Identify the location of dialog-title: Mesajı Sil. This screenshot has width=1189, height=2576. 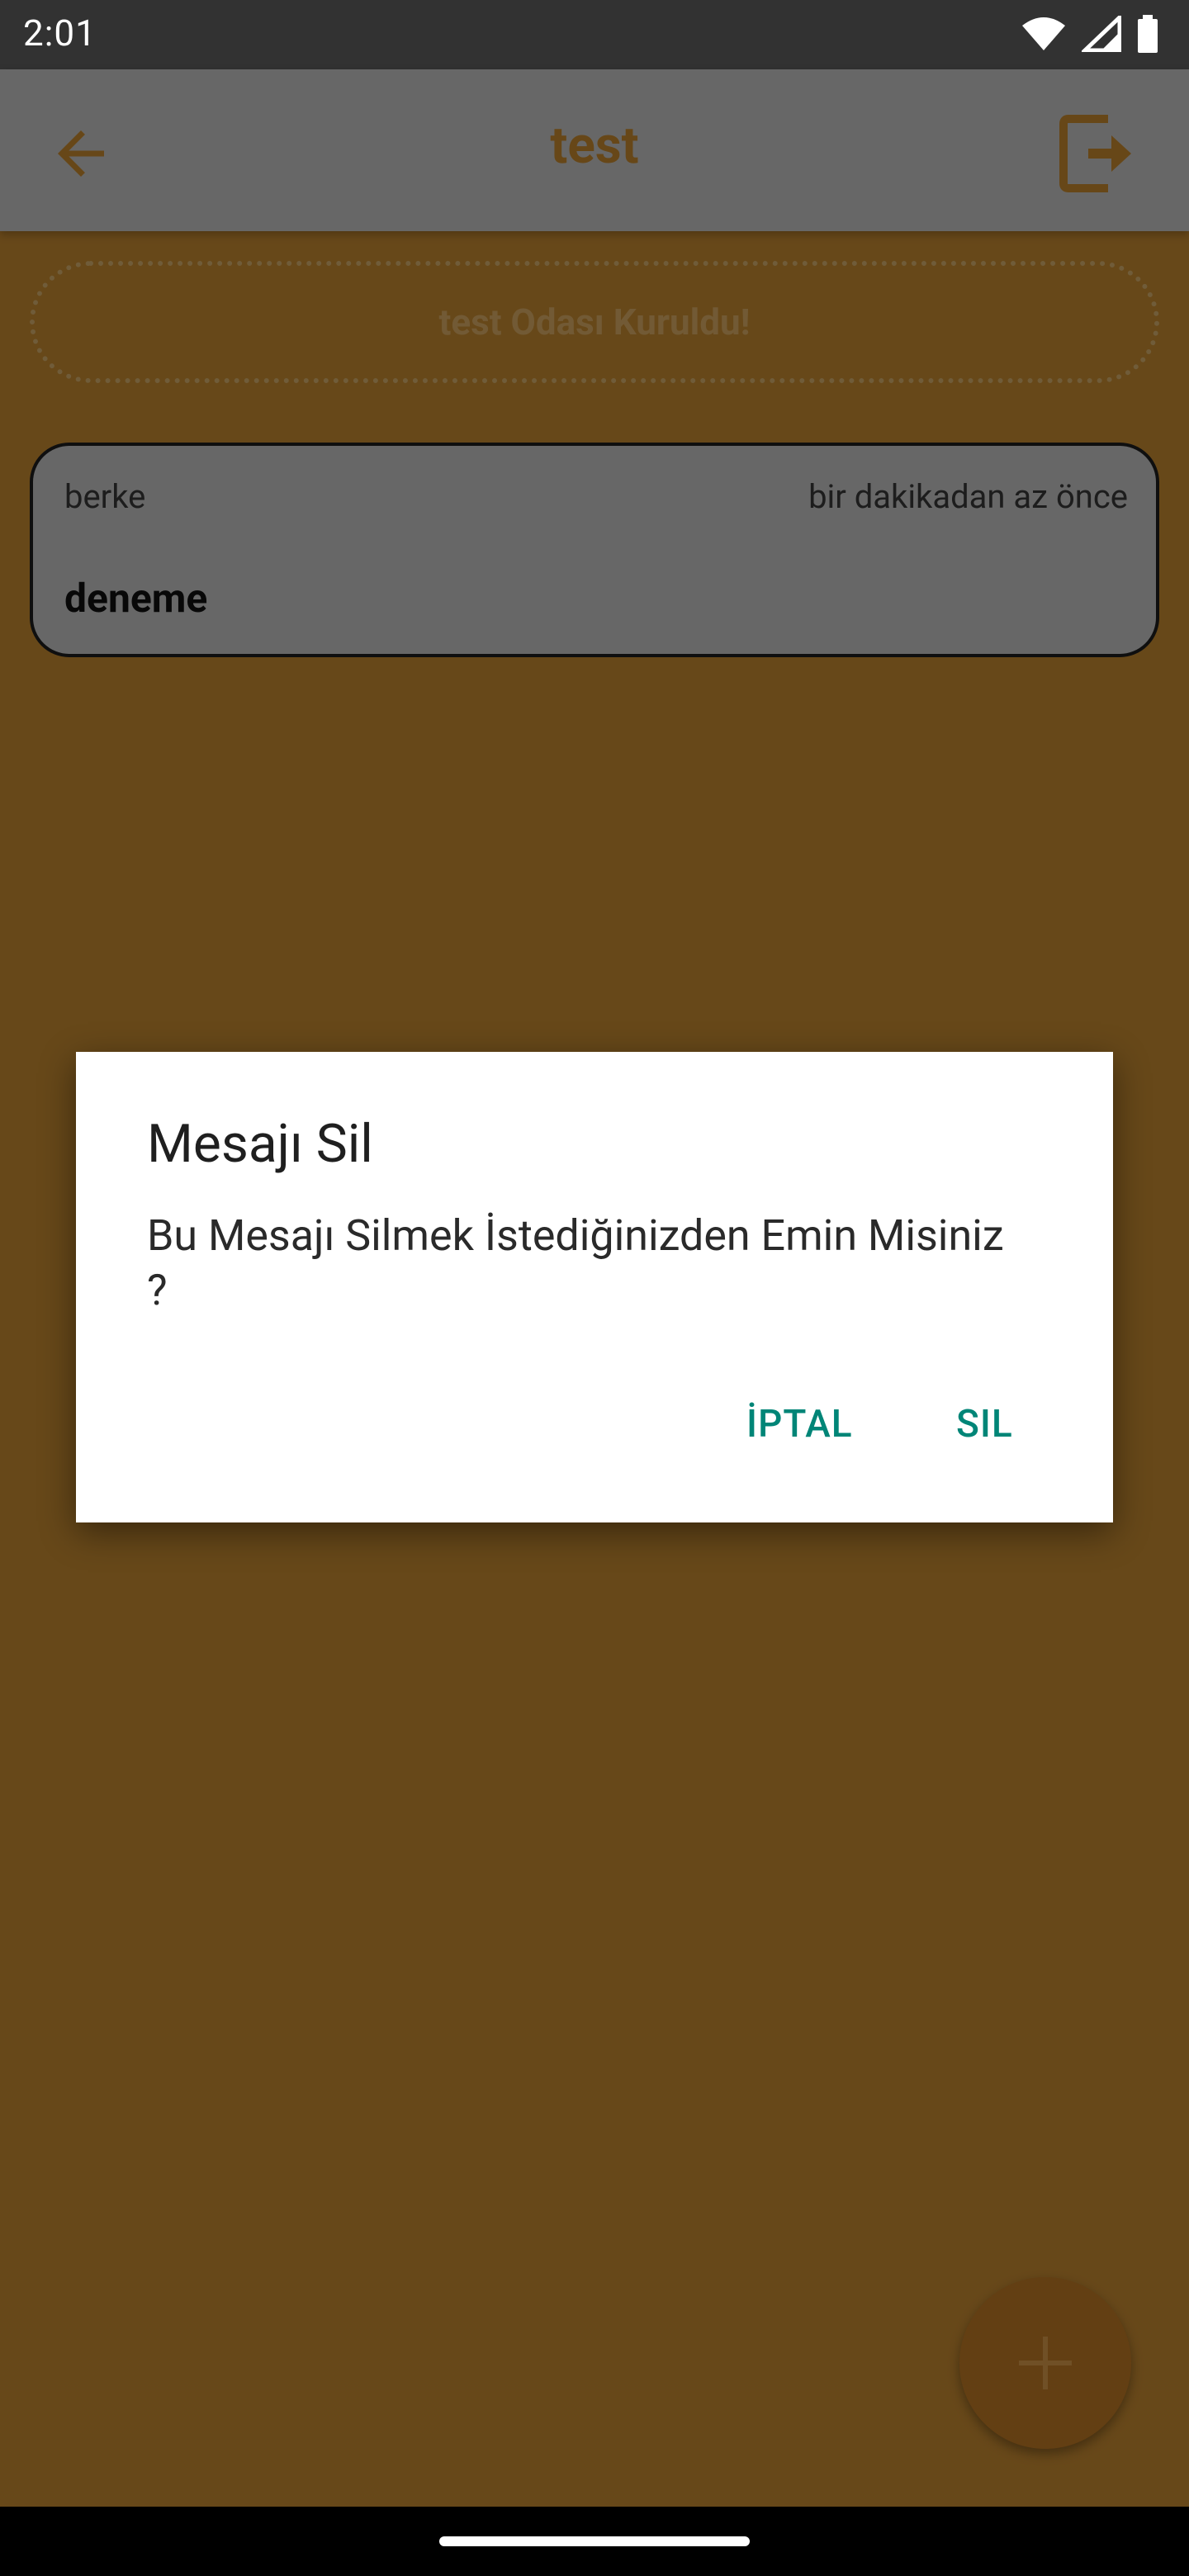
(260, 1144).